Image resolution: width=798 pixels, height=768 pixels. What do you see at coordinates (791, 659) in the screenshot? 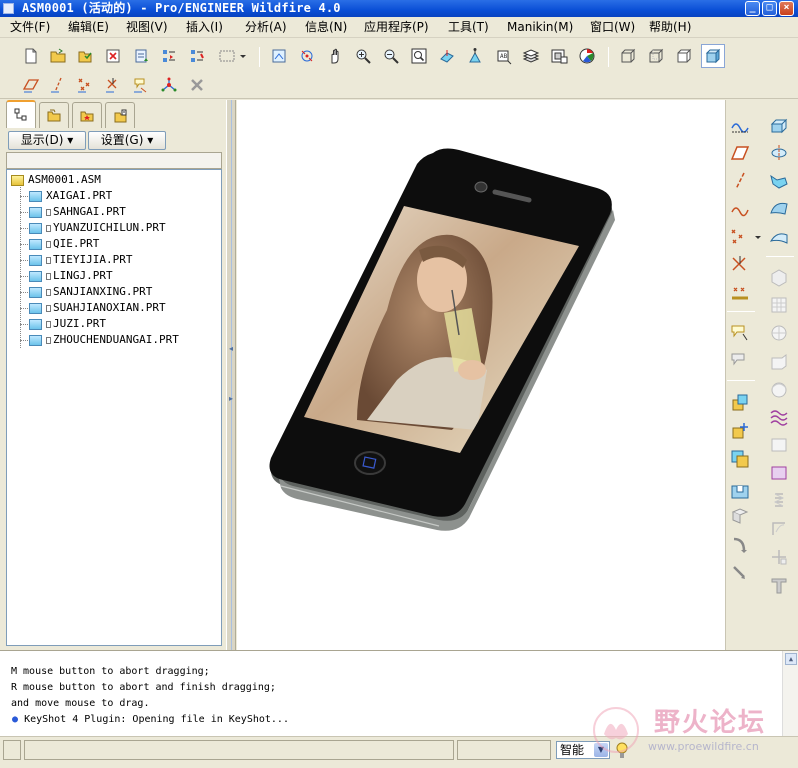
I see `scroll-up-icon: ▲` at bounding box center [791, 659].